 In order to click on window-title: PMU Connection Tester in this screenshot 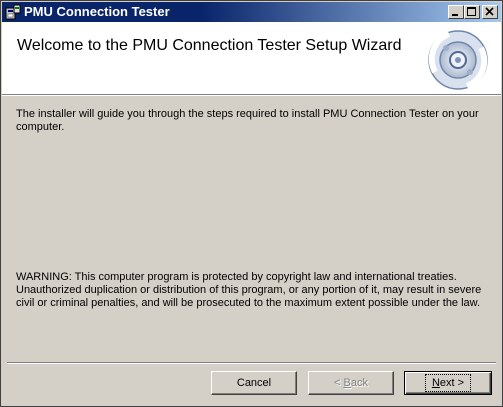, I will do `click(97, 11)`.